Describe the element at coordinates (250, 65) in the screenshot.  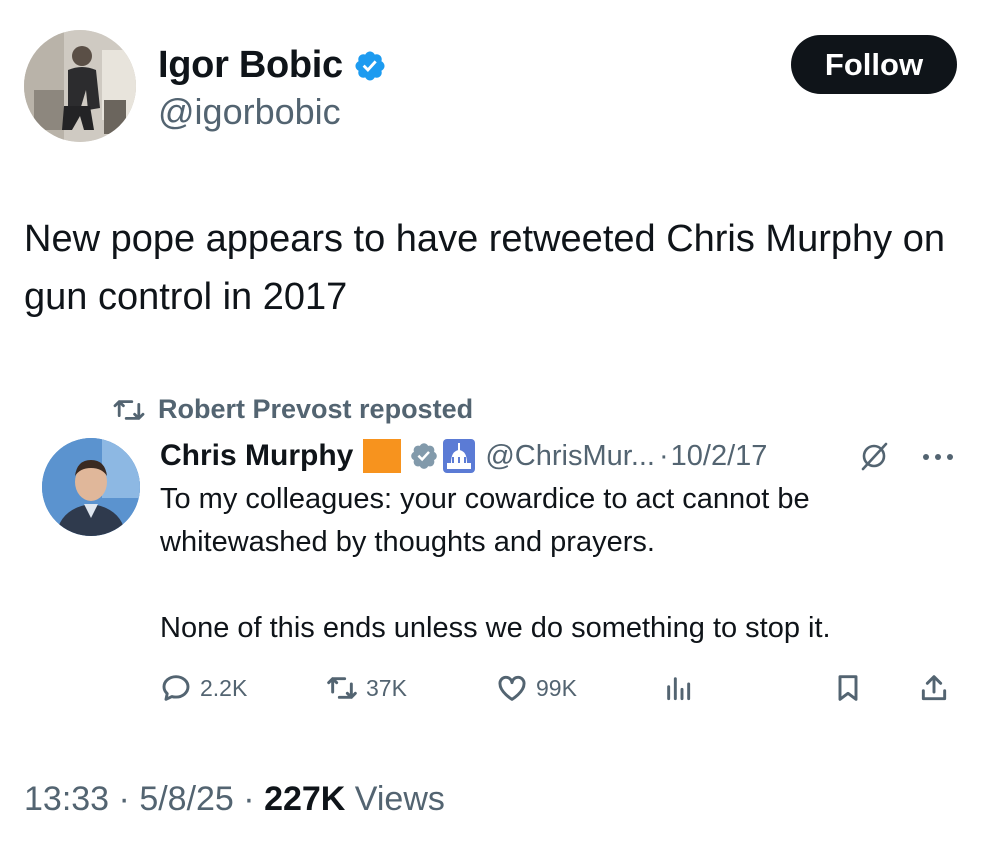
I see `author-name: Igor Bobic` at that location.